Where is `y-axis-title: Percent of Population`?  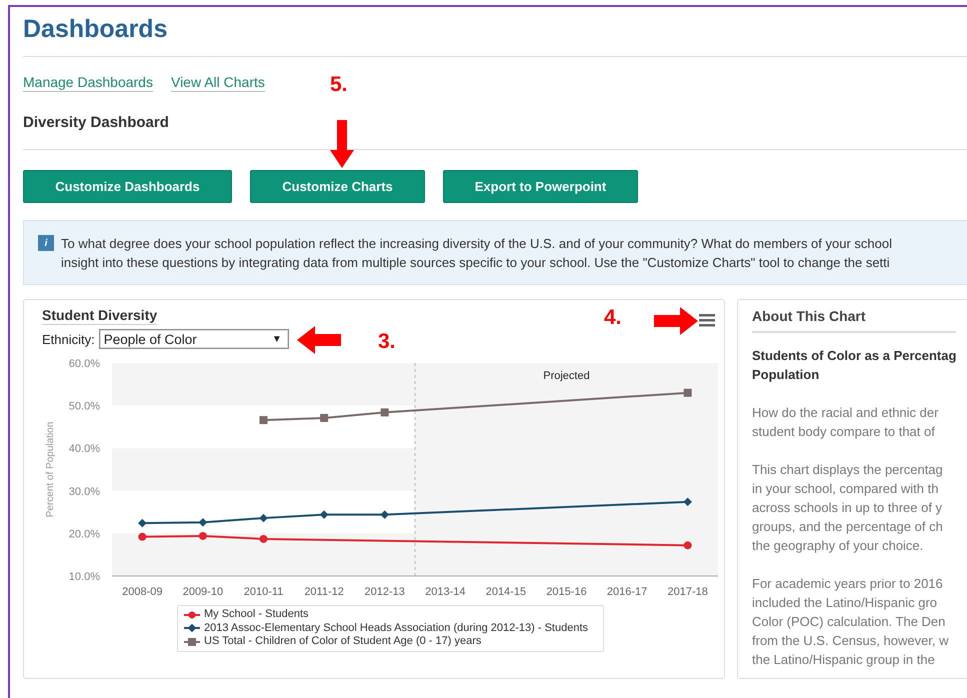
y-axis-title: Percent of Population is located at coordinates (50, 470).